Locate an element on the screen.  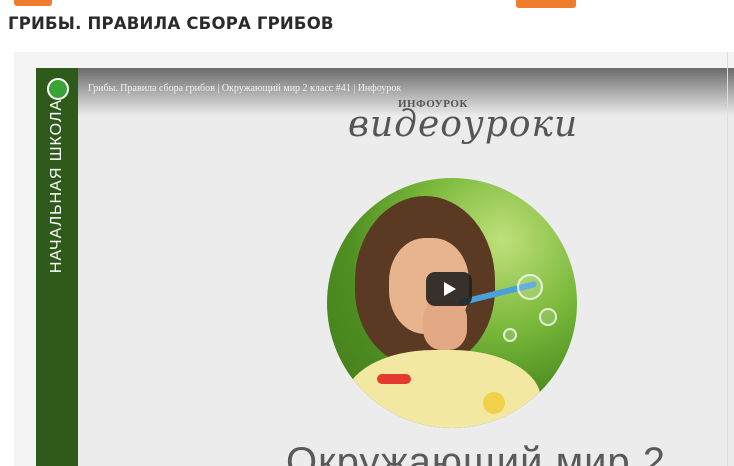
side-band: НАЧАЛЬНАЯ ШКОЛА is located at coordinates (57, 267).